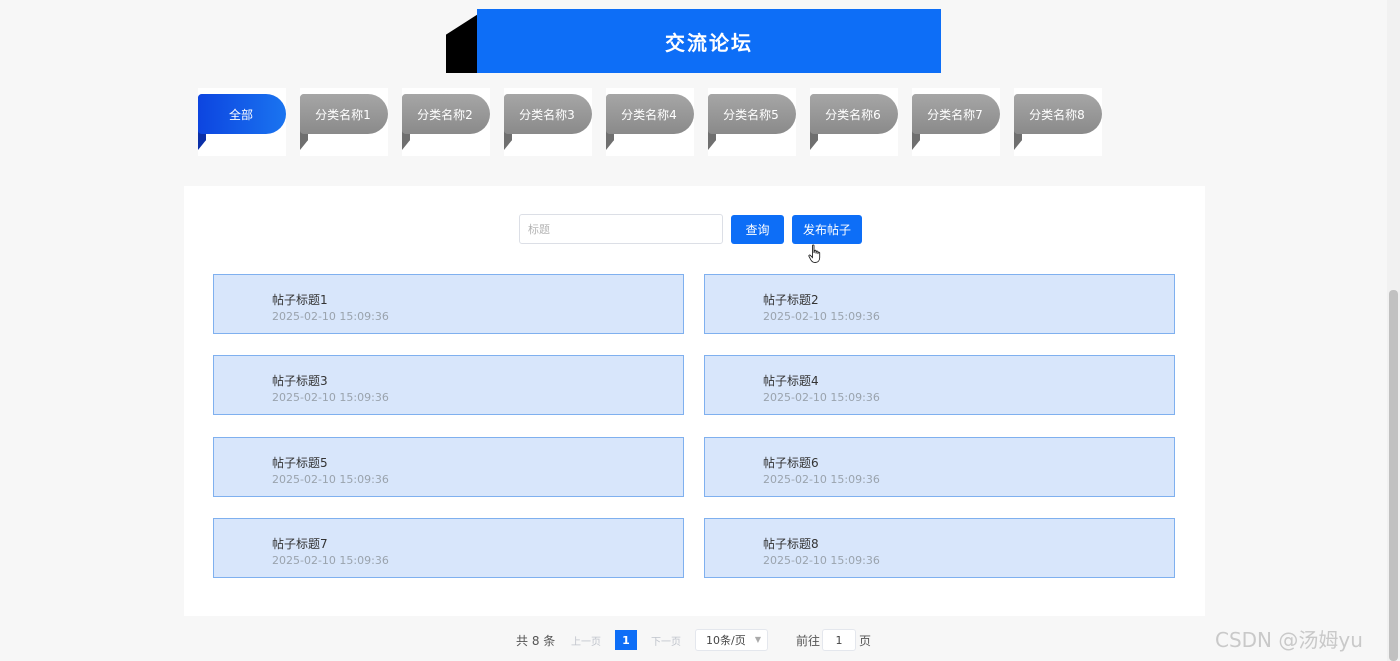  What do you see at coordinates (956, 114) in the screenshot?
I see `category-tab-label: 分类名称7` at bounding box center [956, 114].